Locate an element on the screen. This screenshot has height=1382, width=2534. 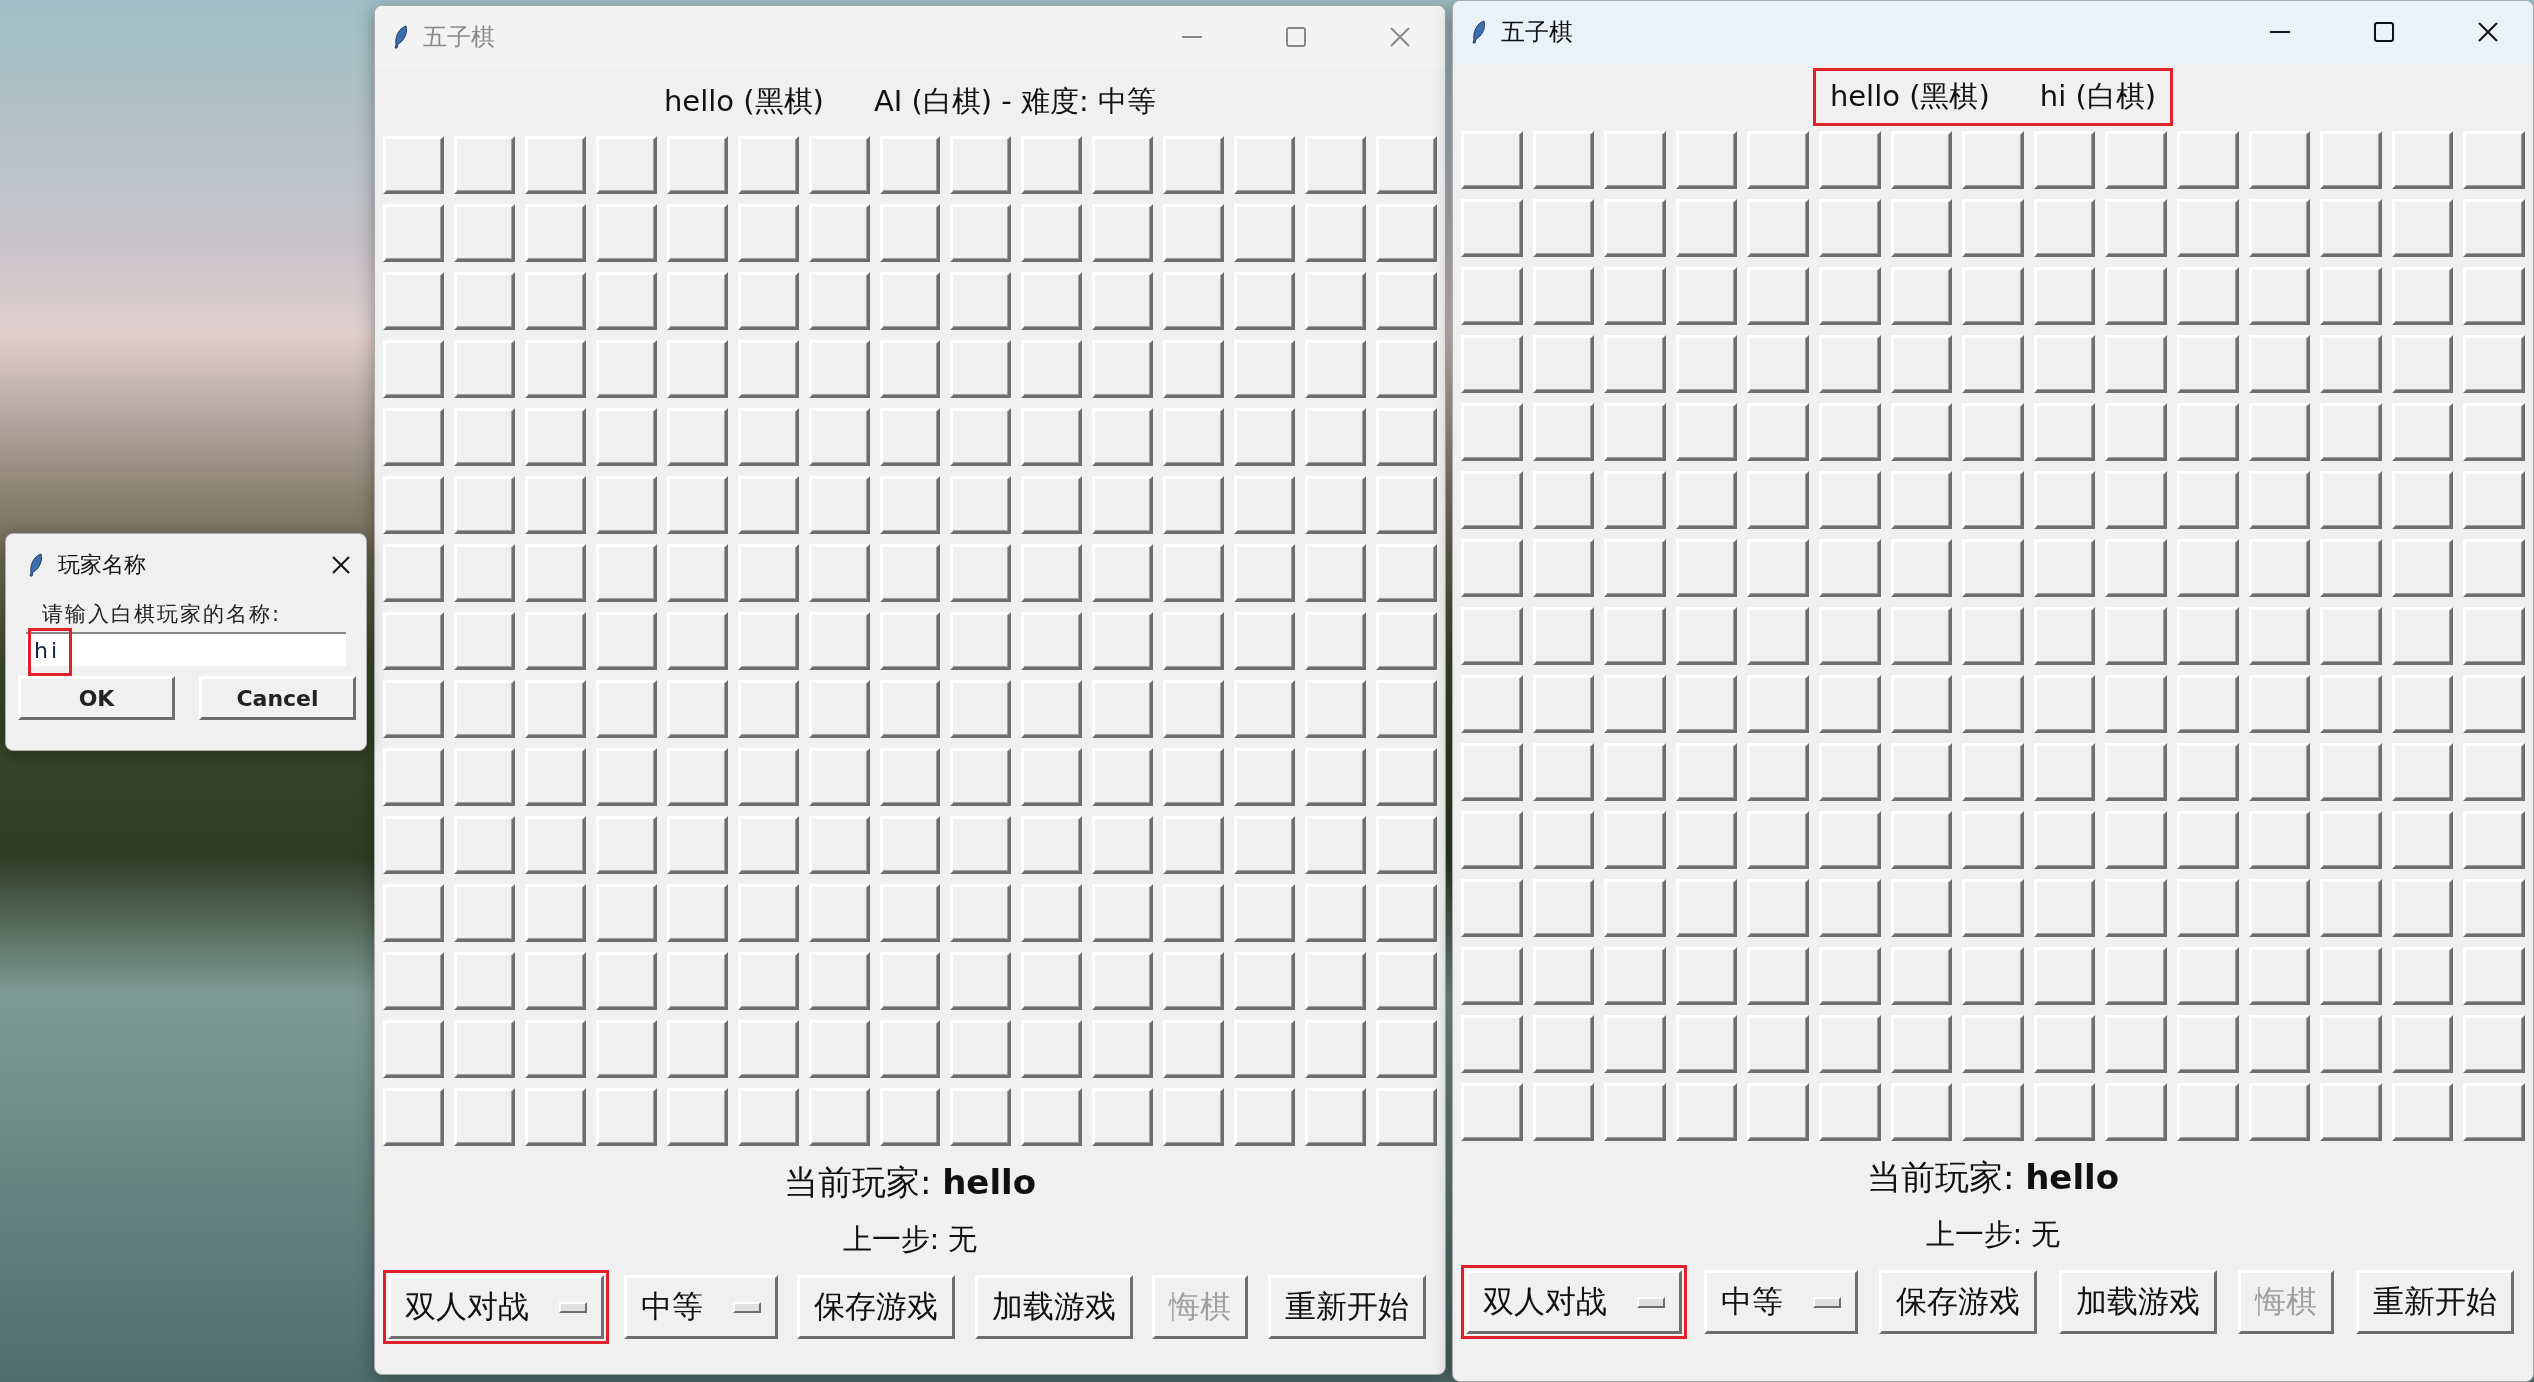
dialog-title: 玩家名称 is located at coordinates (102, 565).